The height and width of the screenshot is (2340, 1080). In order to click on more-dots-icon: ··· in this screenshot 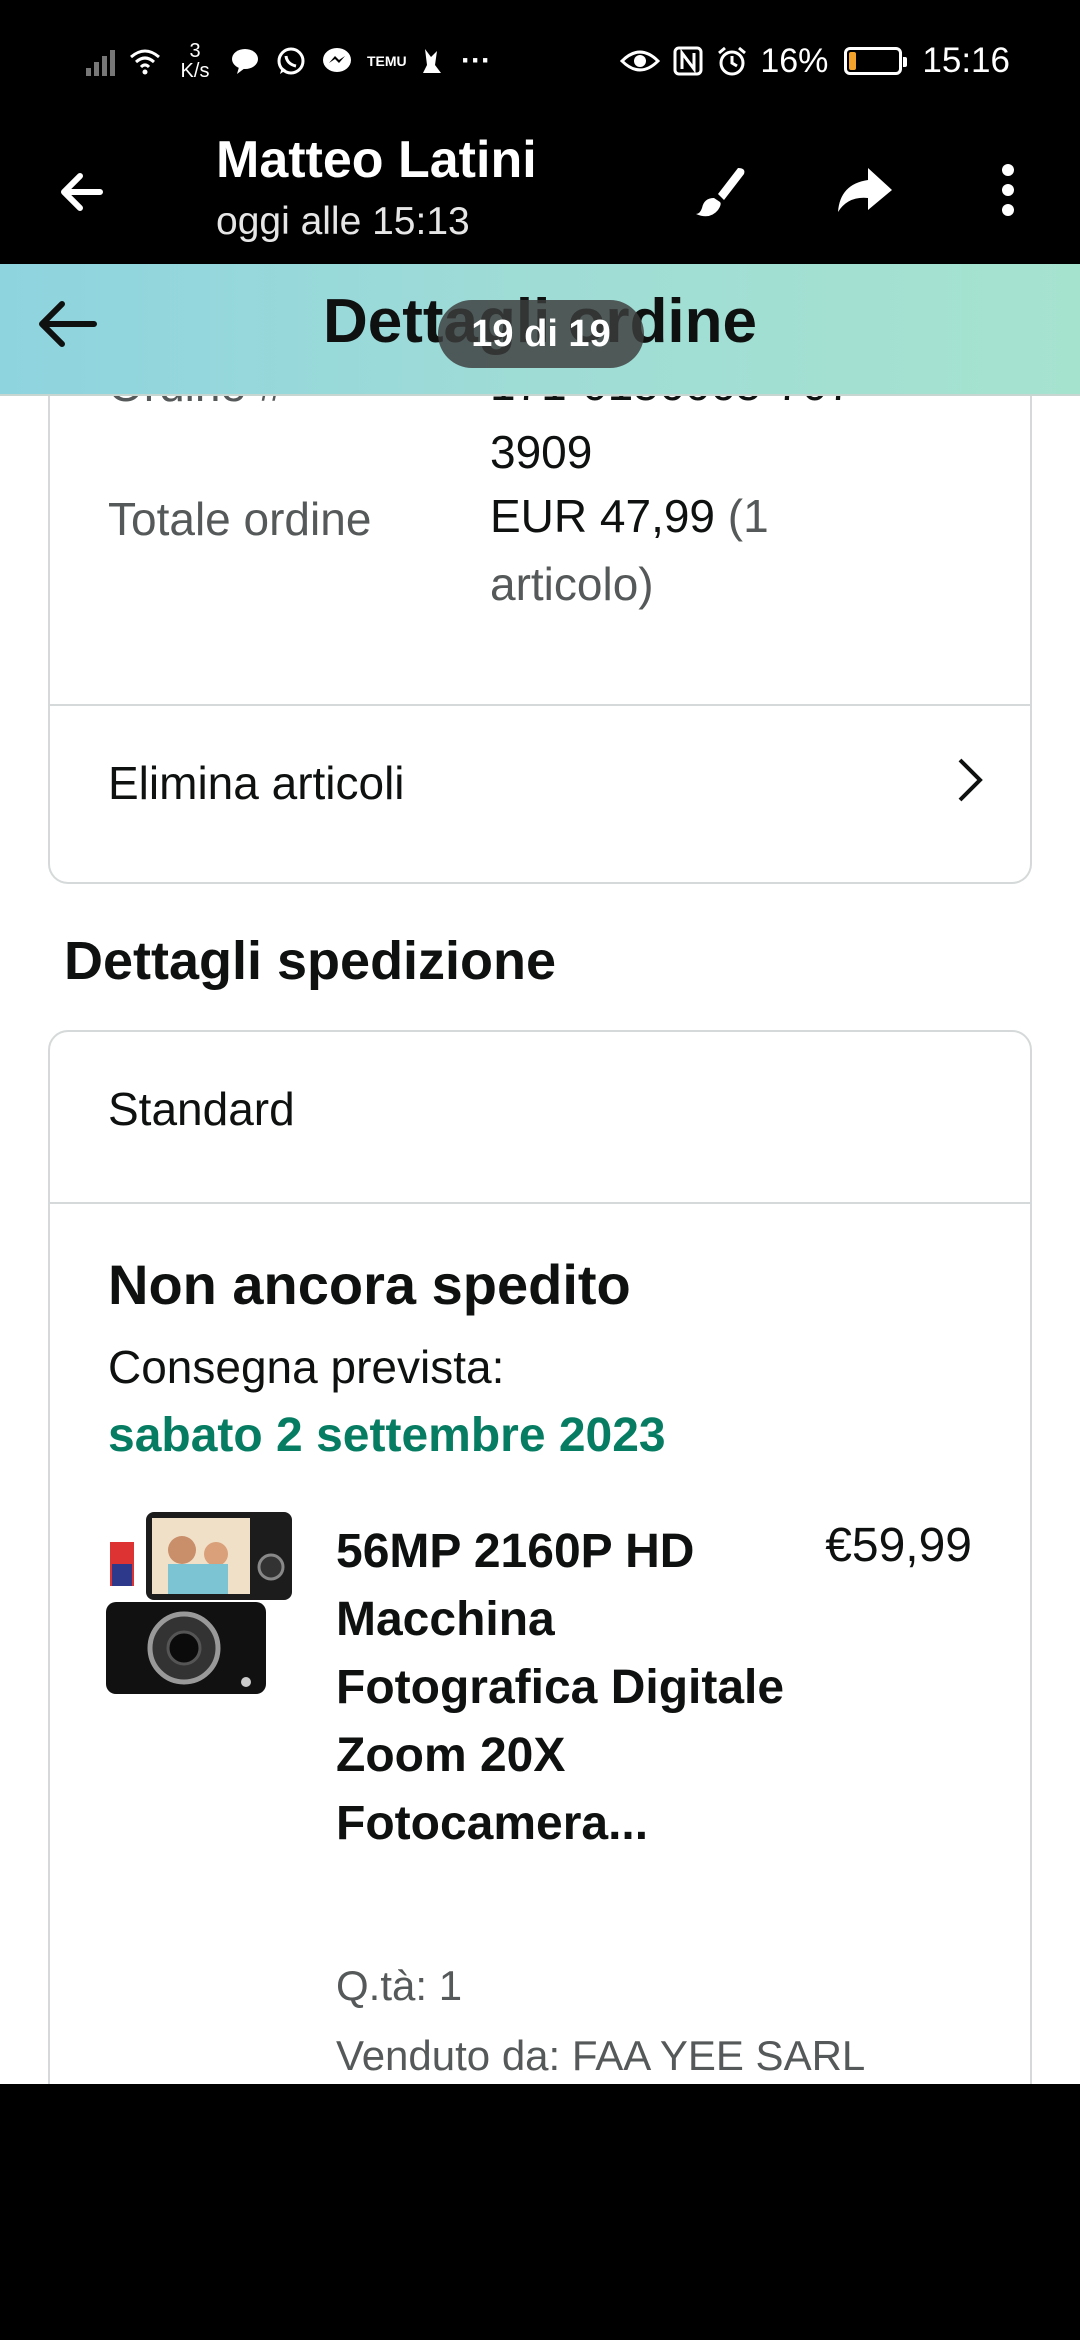, I will do `click(476, 60)`.